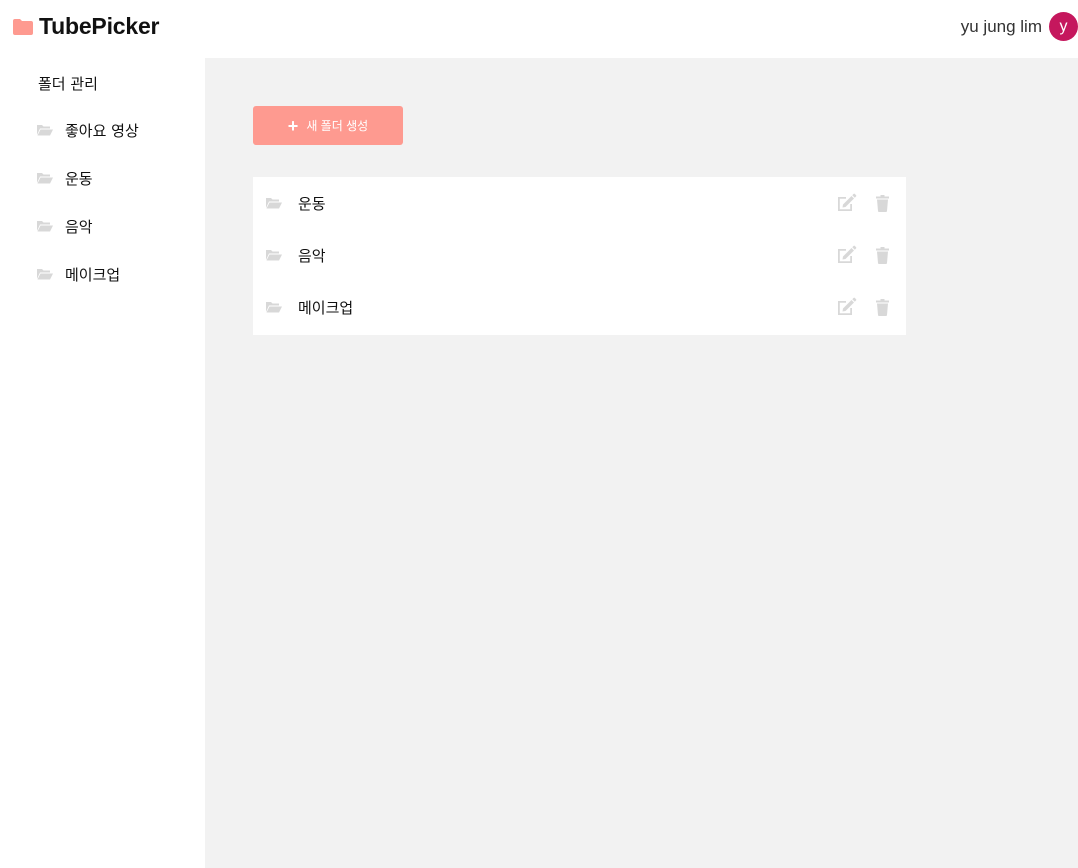  Describe the element at coordinates (326, 307) in the screenshot. I see `folder-name: 메이크업` at that location.